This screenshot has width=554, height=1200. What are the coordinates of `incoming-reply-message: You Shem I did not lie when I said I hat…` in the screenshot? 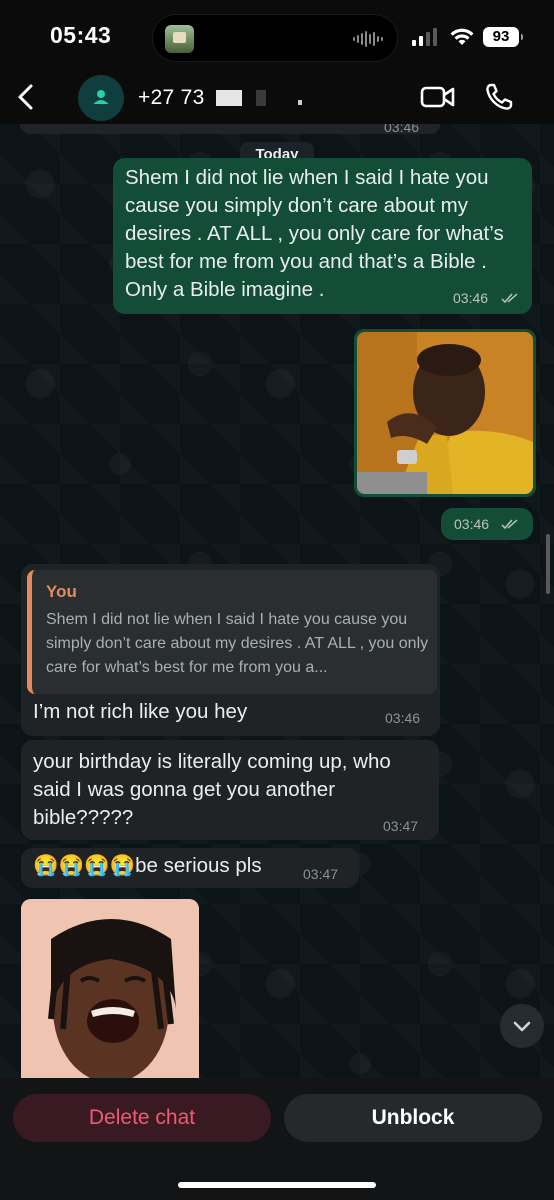 It's located at (230, 650).